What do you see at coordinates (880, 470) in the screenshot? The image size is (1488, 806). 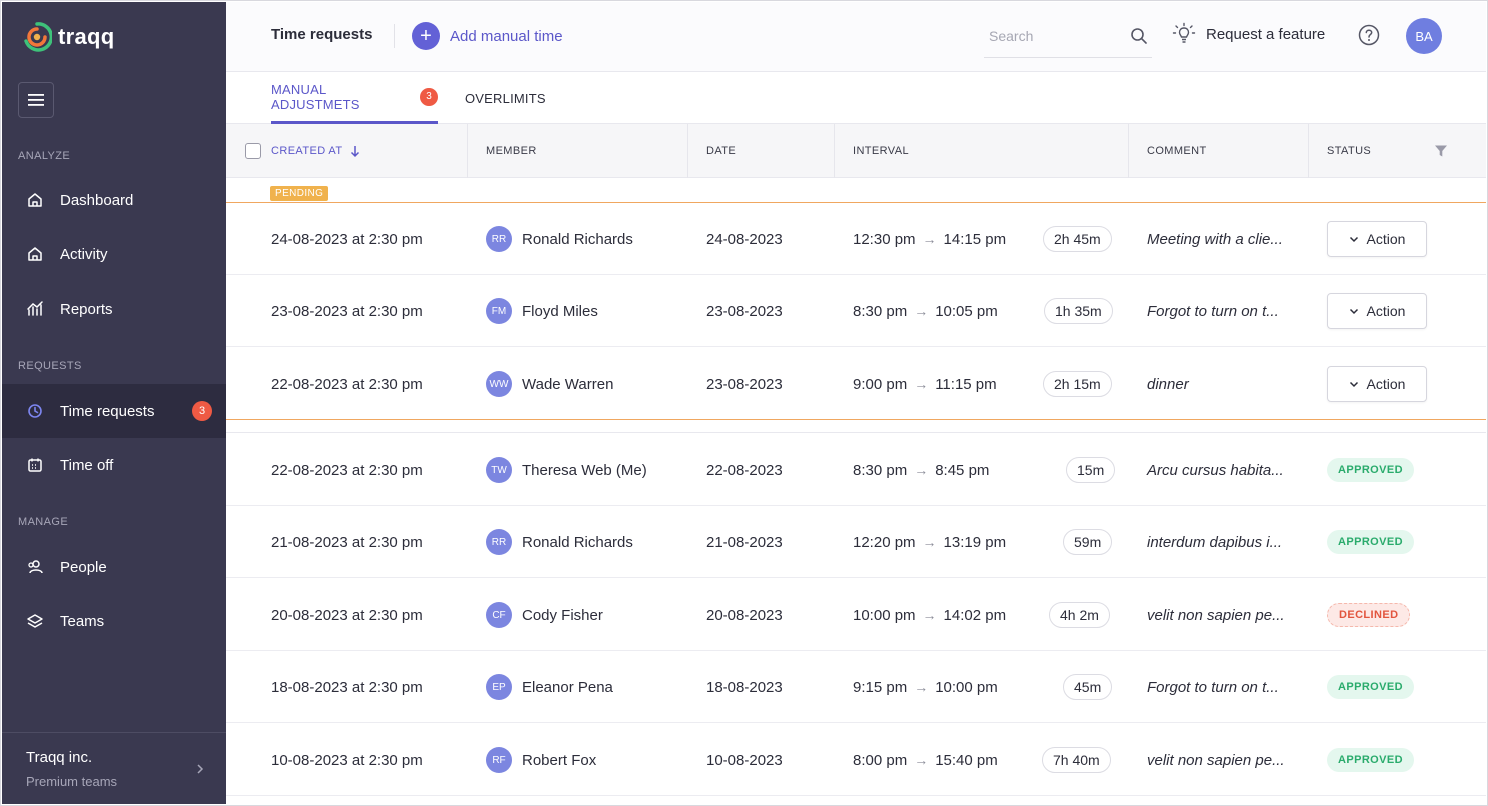 I see `interval-start: 8:30 pm` at bounding box center [880, 470].